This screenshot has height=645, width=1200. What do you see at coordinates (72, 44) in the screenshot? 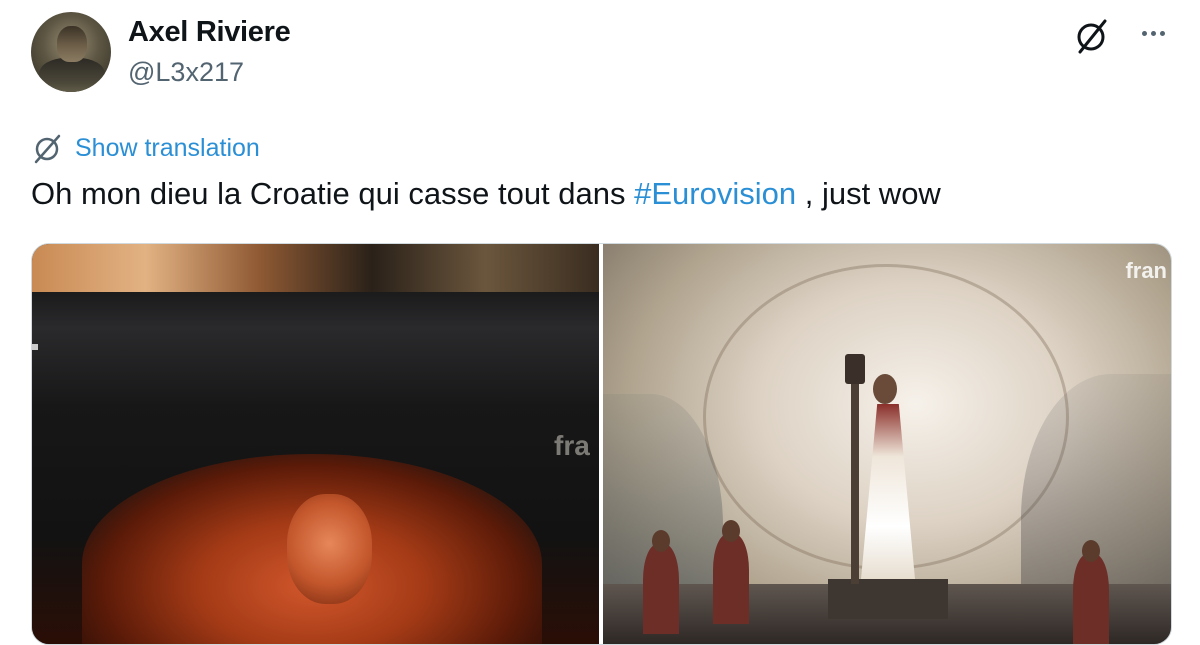
I see `avatar-head` at bounding box center [72, 44].